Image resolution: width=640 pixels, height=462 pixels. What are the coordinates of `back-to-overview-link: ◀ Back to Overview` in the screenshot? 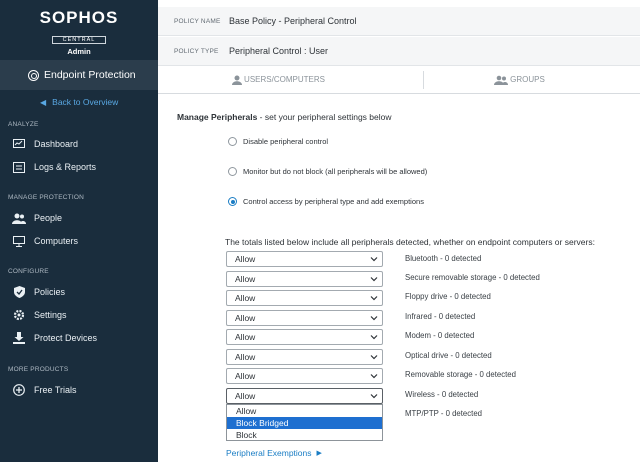 It's located at (79, 102).